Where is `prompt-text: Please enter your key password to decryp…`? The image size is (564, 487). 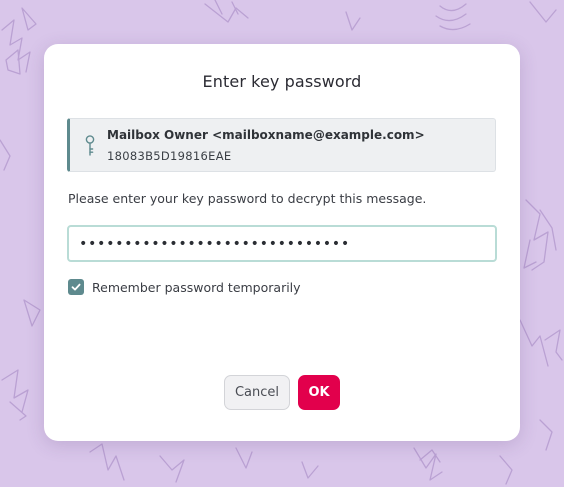 prompt-text: Please enter your key password to decryp… is located at coordinates (247, 198).